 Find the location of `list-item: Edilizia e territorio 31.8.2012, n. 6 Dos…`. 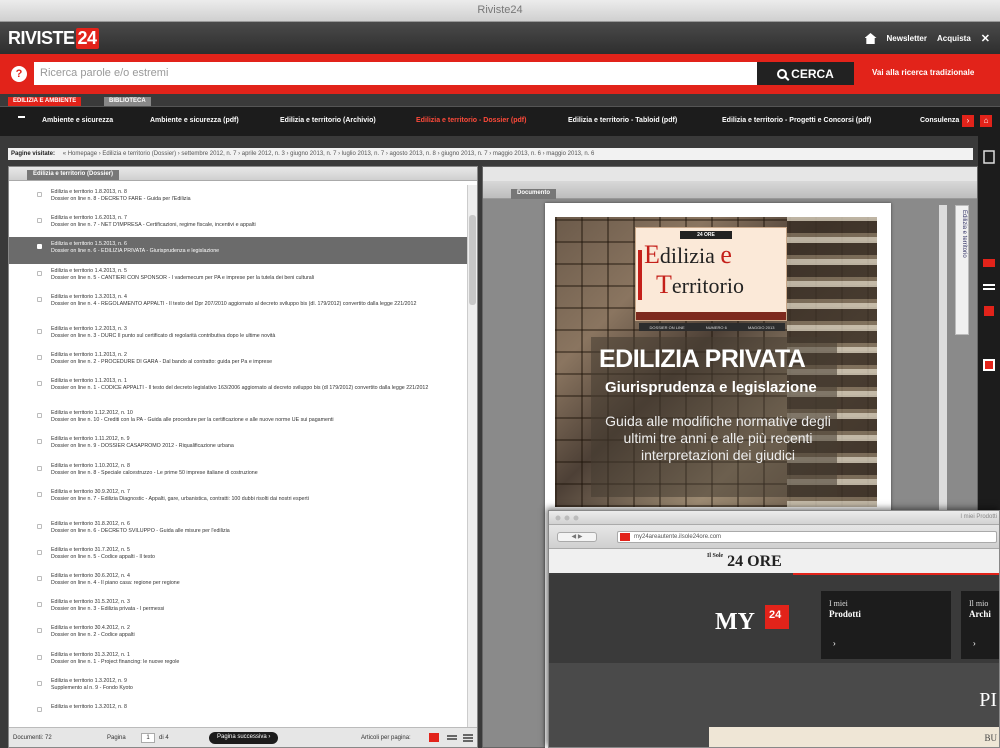

list-item: Edilizia e territorio 31.8.2012, n. 6 Dos… is located at coordinates (238, 530).